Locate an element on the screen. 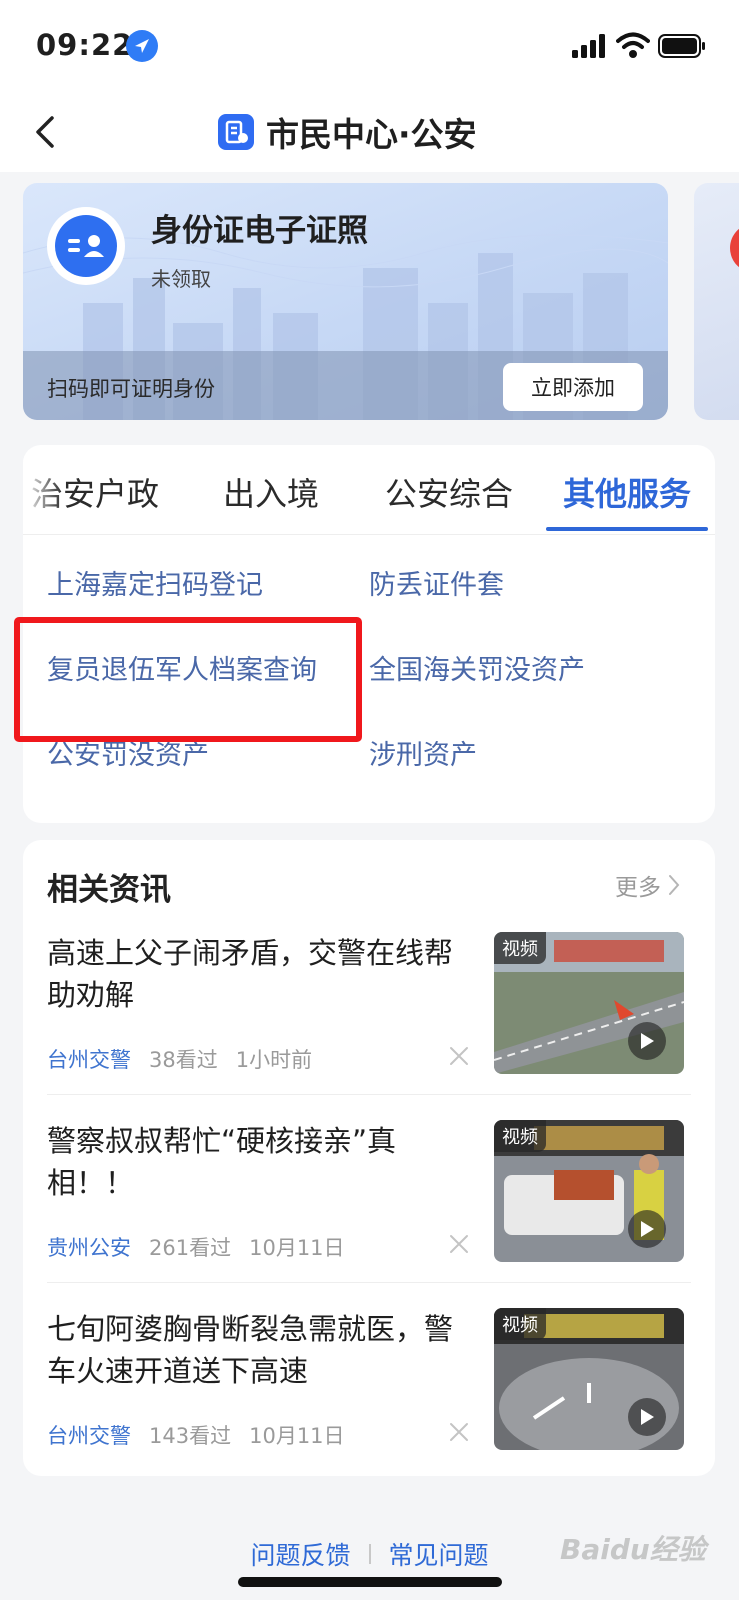  news-views: 261看过 is located at coordinates (190, 1248).